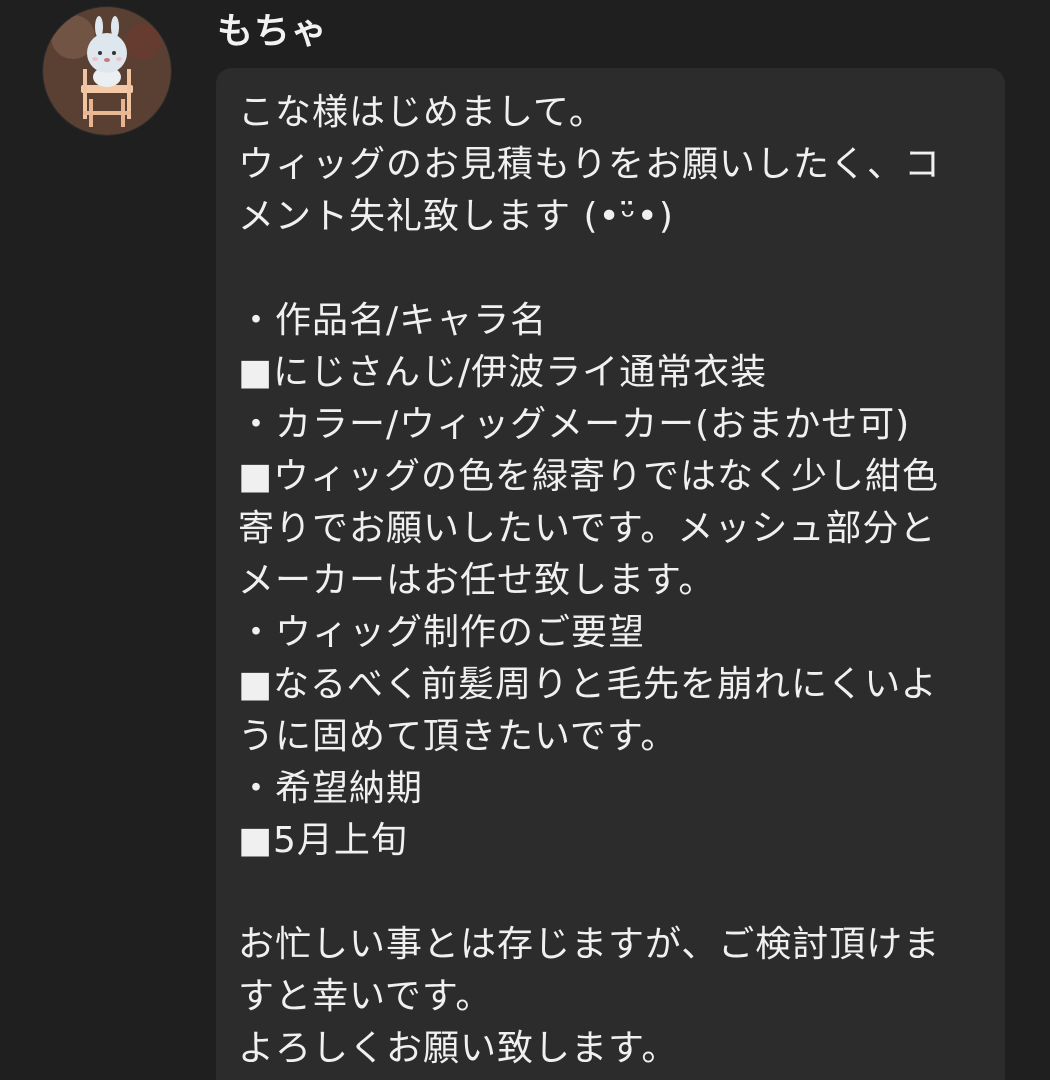  I want to click on message-line: ■にじさんじ/伊波ライ通常衣装, so click(503, 372).